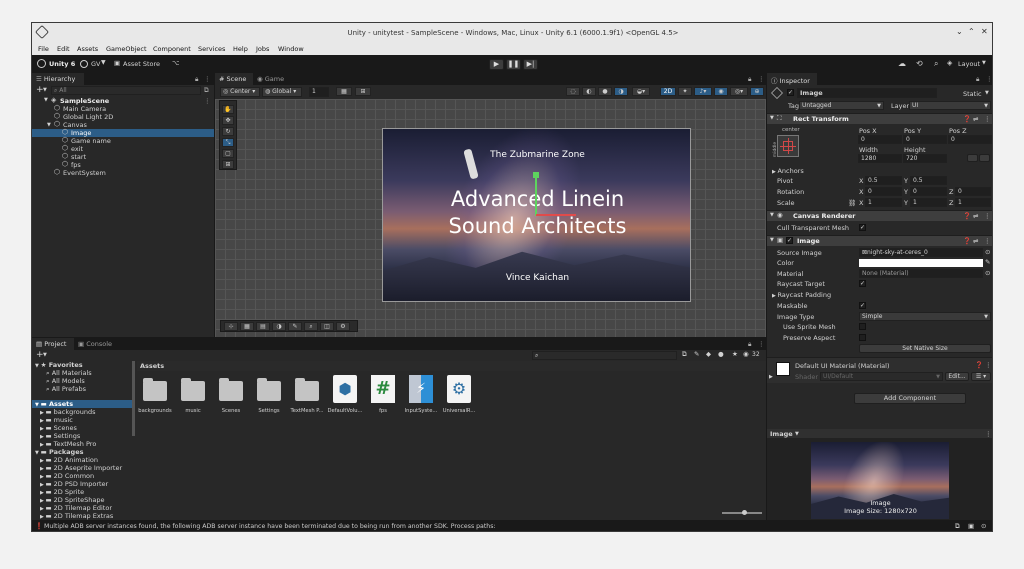 Image resolution: width=1024 pixels, height=569 pixels. Describe the element at coordinates (792, 79) in the screenshot. I see `tab-inspector: ⓘ Inspector` at that location.